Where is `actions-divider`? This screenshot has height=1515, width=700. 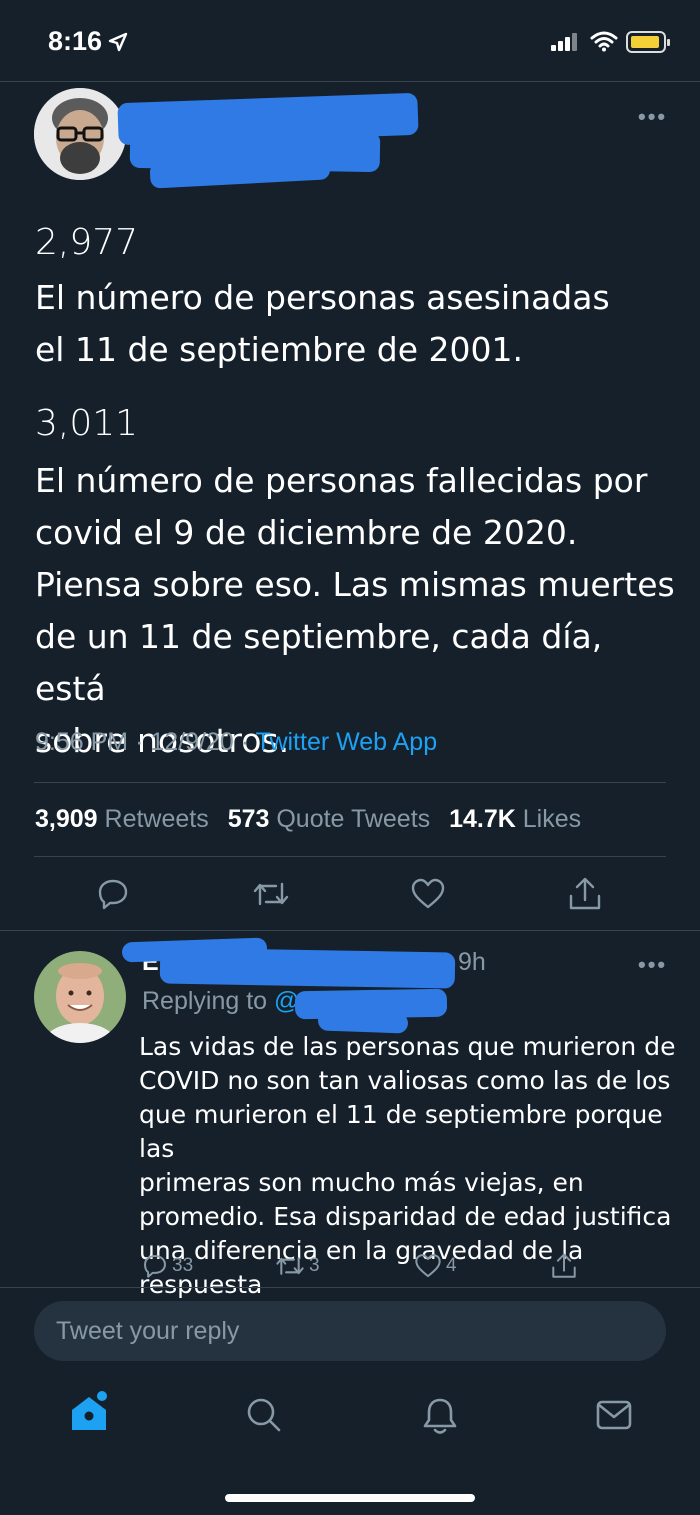 actions-divider is located at coordinates (350, 930).